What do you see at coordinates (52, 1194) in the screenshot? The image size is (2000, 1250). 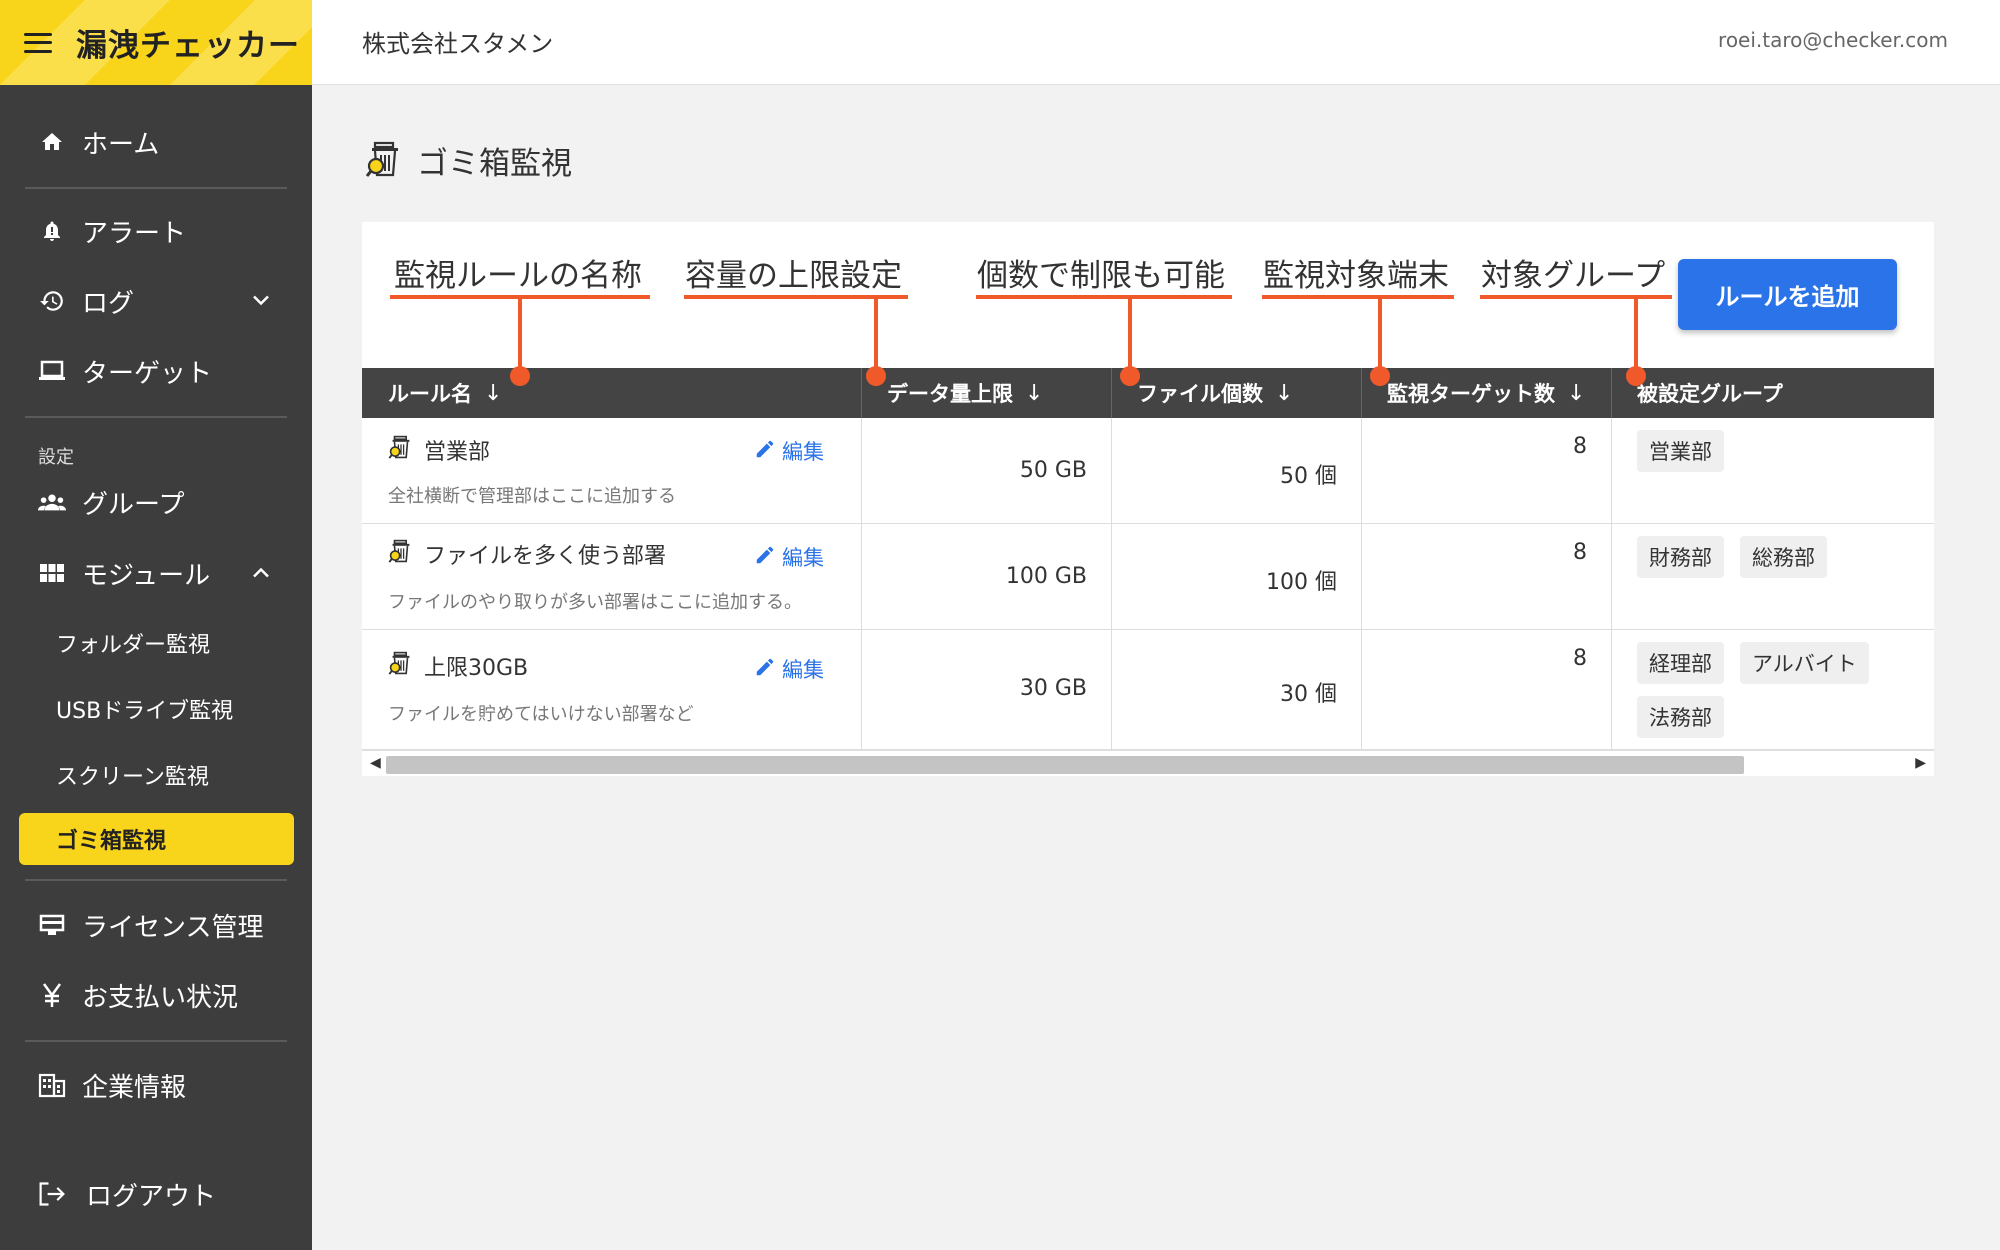 I see `logout-icon` at bounding box center [52, 1194].